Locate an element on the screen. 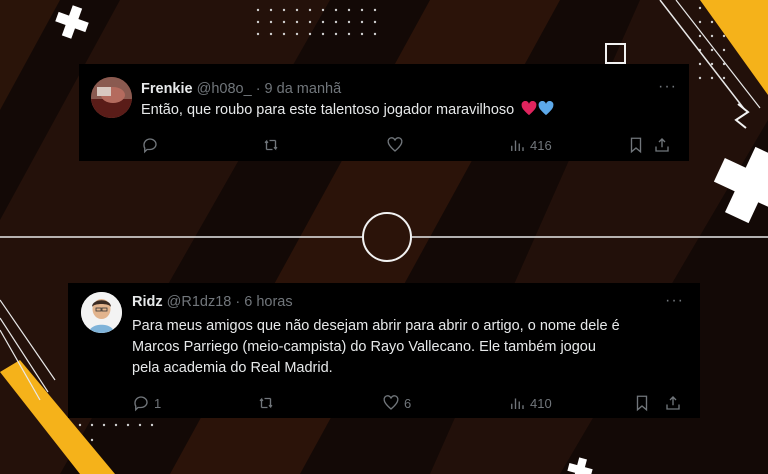  like-button is located at coordinates (397, 145).